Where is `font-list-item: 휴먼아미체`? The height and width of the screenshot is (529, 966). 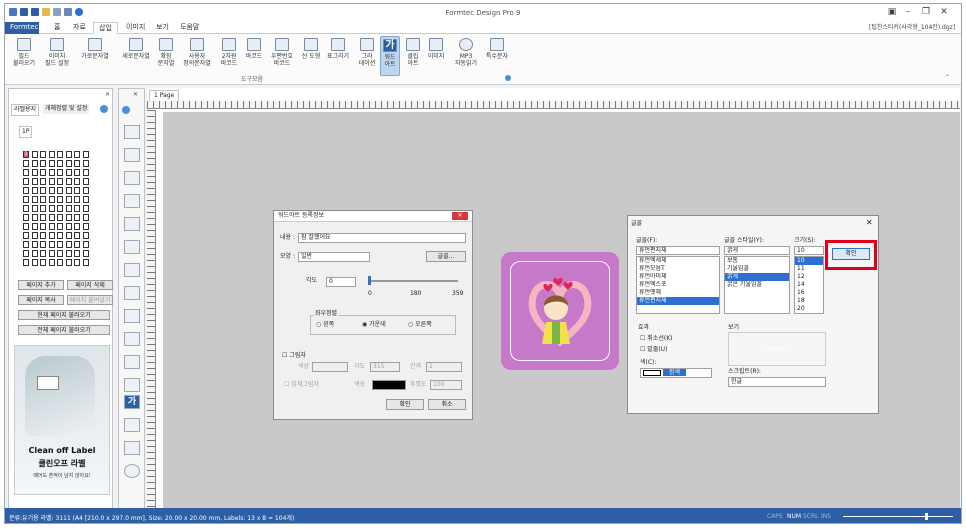
font-list-item: 휴먼아미체 is located at coordinates (678, 277).